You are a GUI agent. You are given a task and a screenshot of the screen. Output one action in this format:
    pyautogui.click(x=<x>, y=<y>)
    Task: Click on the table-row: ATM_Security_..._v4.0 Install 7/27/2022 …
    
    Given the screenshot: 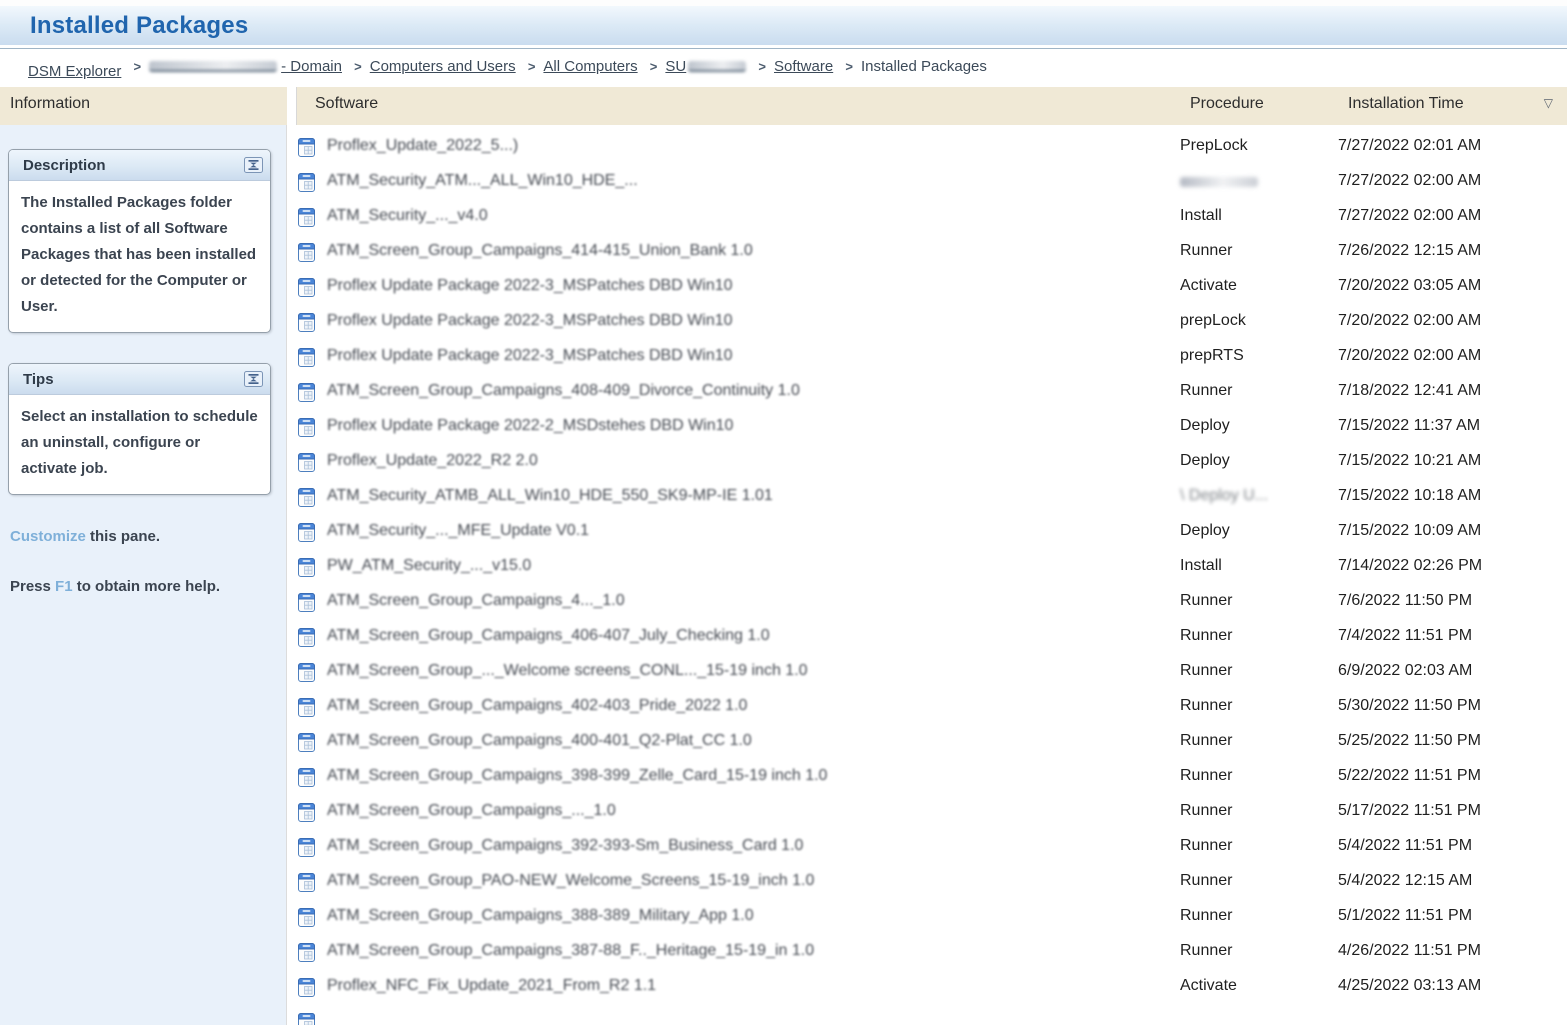 What is the action you would take?
    pyautogui.click(x=927, y=217)
    